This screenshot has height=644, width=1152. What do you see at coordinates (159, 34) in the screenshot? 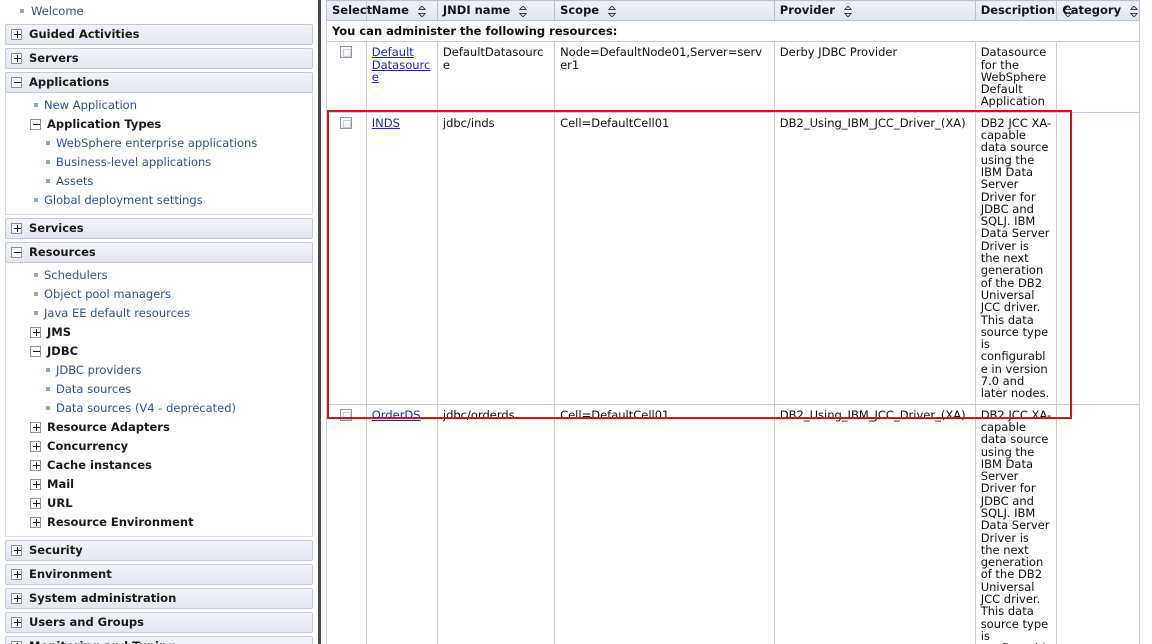
I see `sidebar-section-guided-activities: Guided Activities` at bounding box center [159, 34].